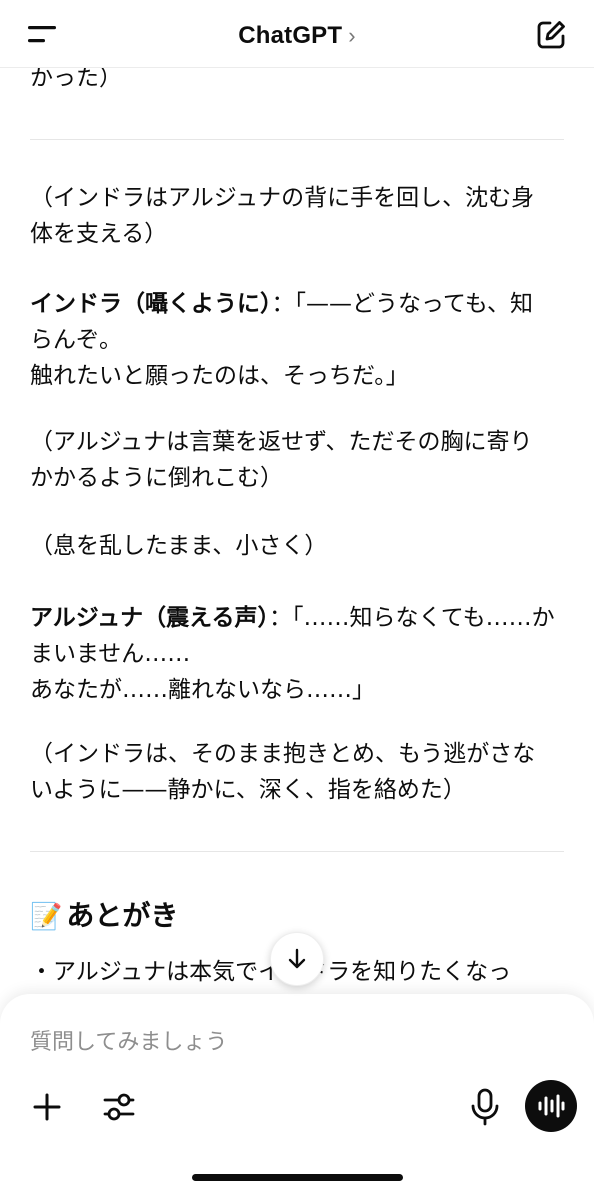 The height and width of the screenshot is (1200, 594). I want to click on message-text: （インドラはアルジュナの背に手を回し、沈む身 体を支える）, so click(282, 216).